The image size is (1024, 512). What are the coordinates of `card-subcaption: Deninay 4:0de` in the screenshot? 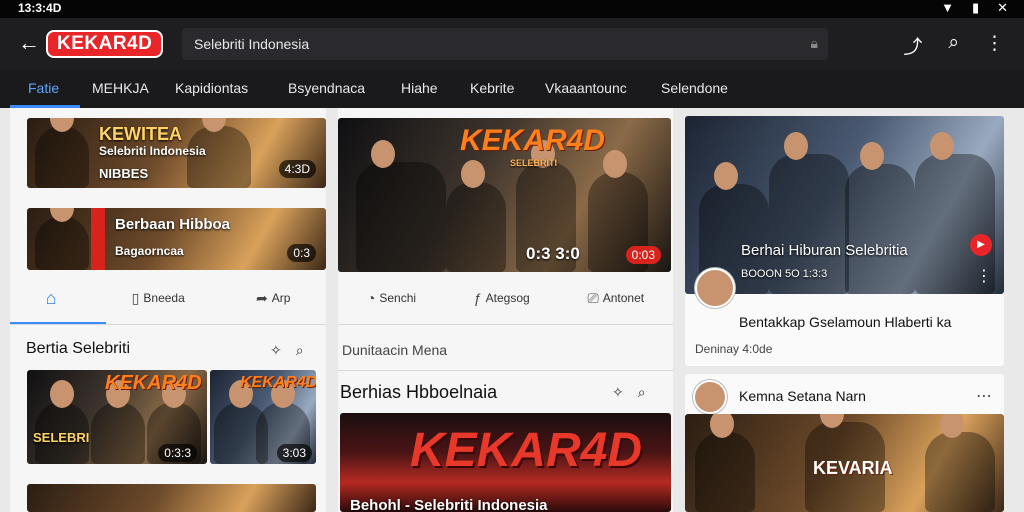 It's located at (734, 349).